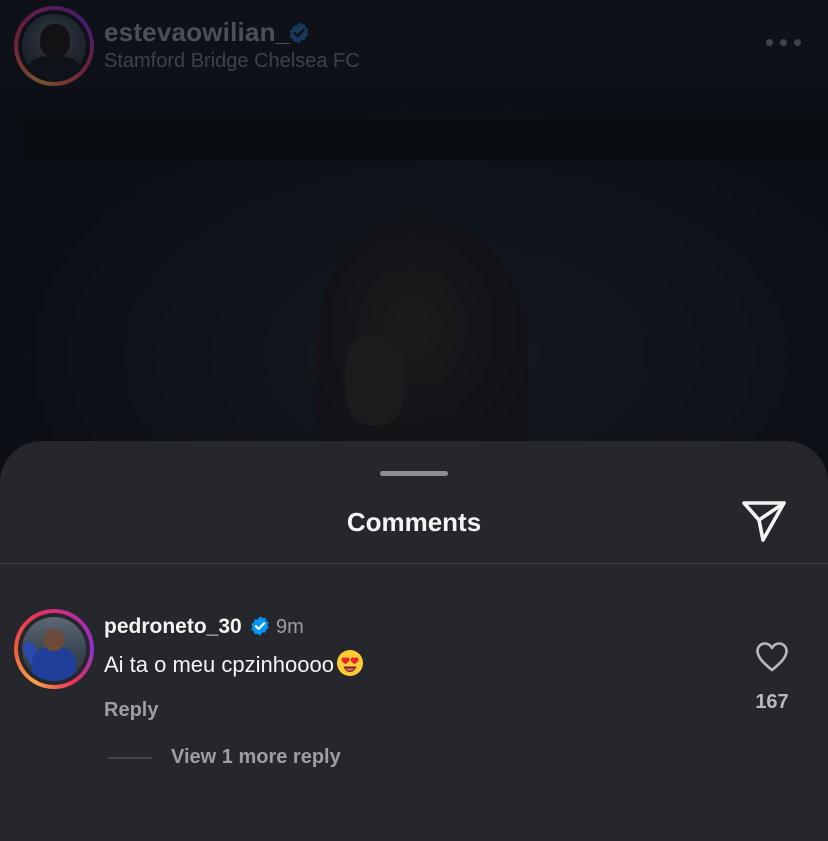 Image resolution: width=828 pixels, height=841 pixels. I want to click on more-options-icon, so click(784, 43).